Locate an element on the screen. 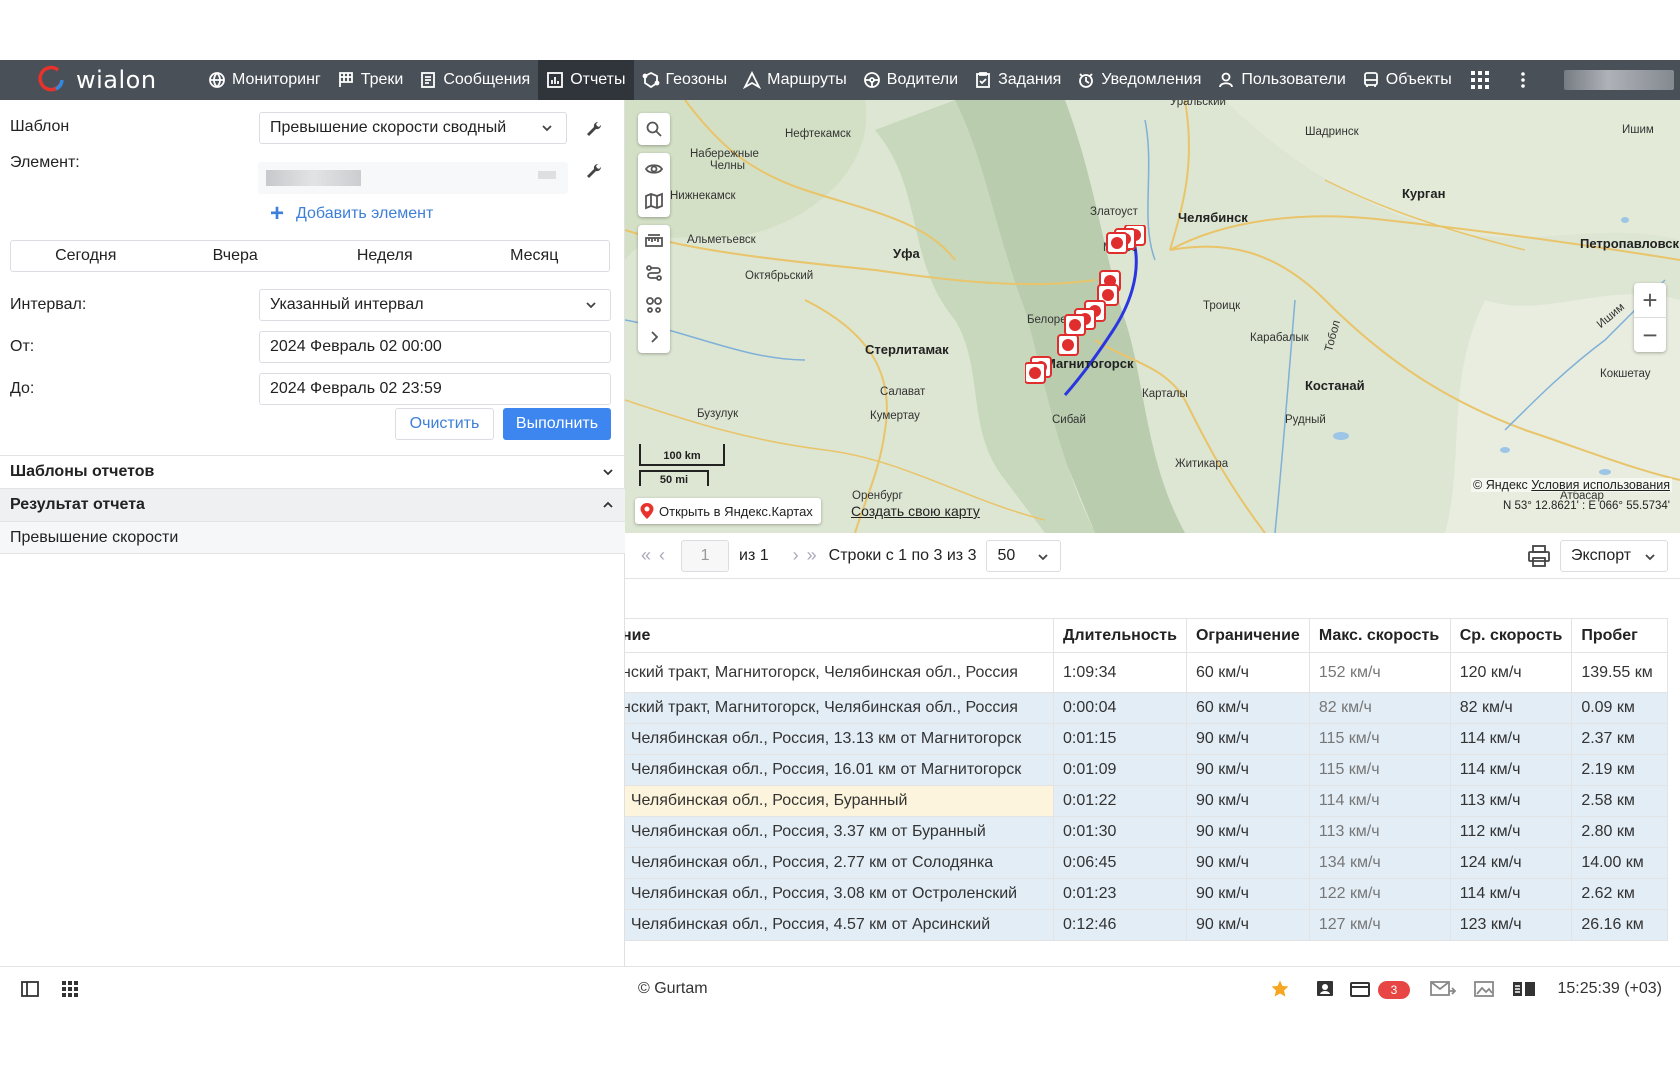 Image resolution: width=1680 pixels, height=1070 pixels. toggle-panel-icon is located at coordinates (30, 989).